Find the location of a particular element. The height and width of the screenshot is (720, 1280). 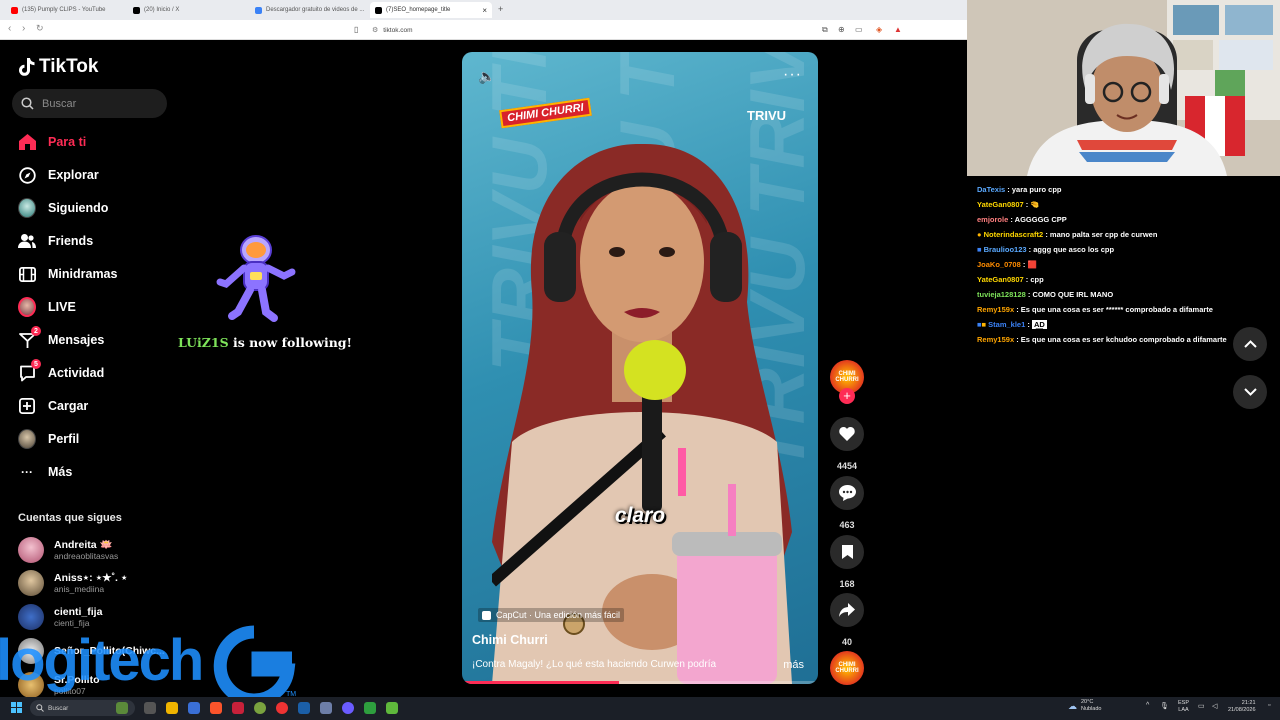

search-icon is located at coordinates (40, 708).